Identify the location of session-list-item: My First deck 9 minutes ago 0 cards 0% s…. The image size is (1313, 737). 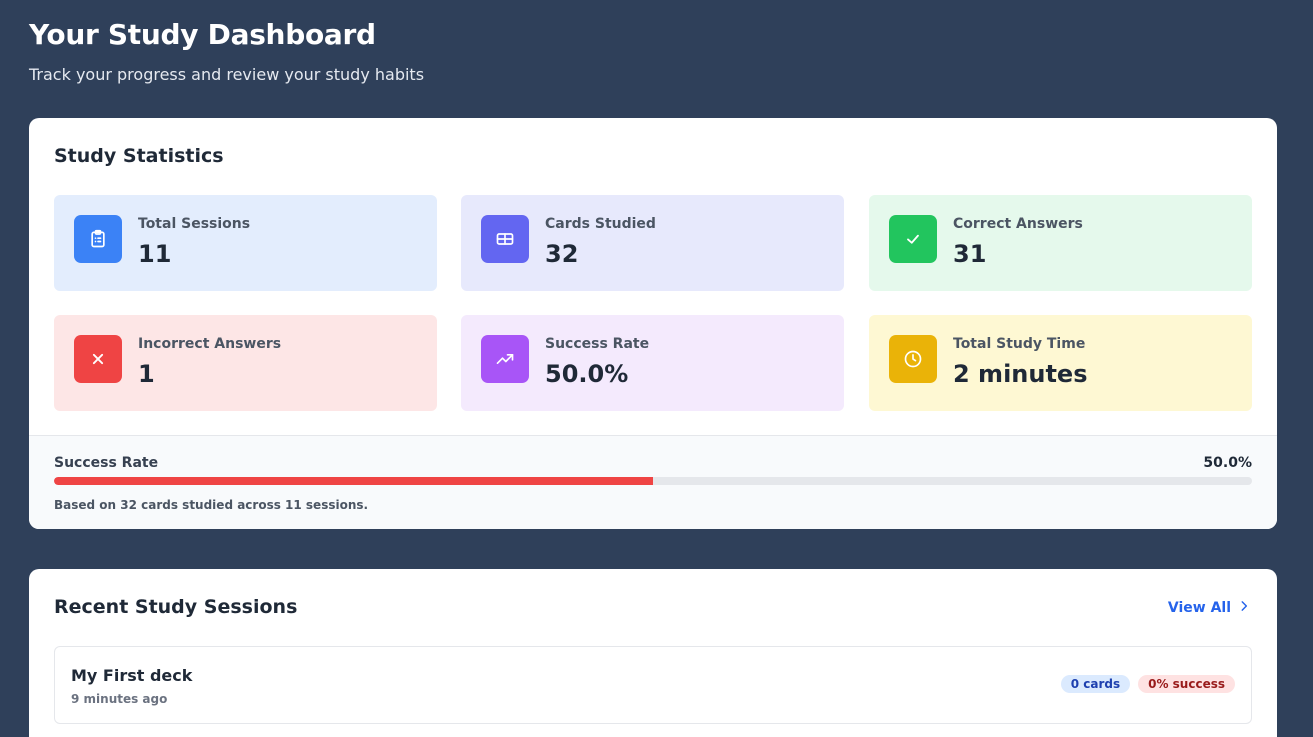
(653, 685).